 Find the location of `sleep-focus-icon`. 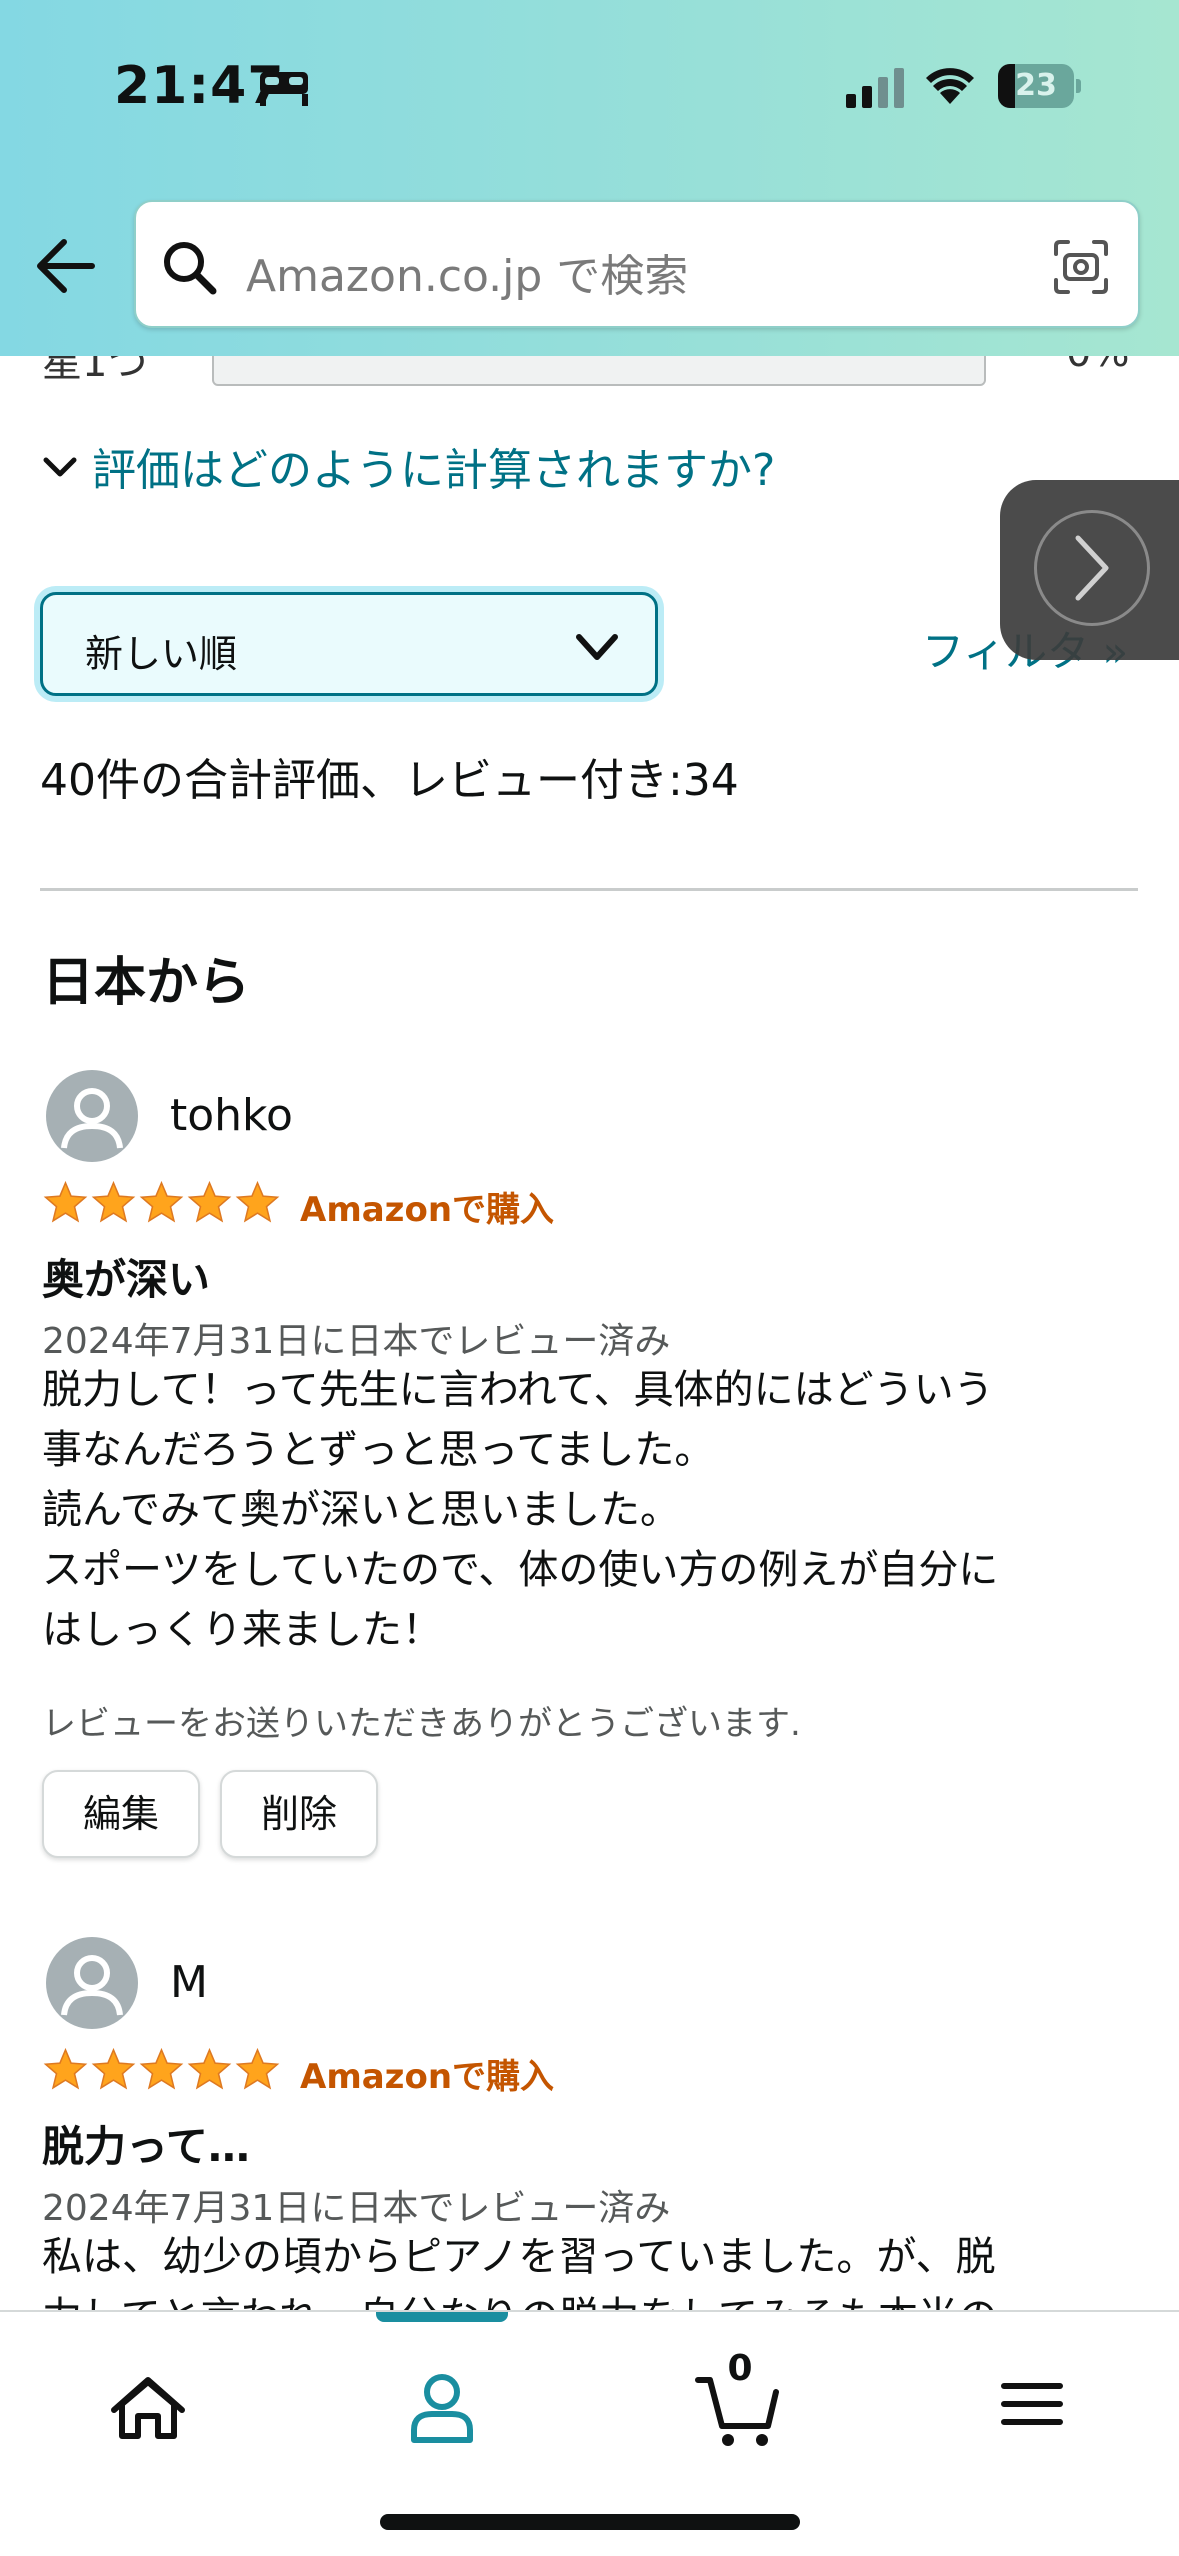

sleep-focus-icon is located at coordinates (284, 89).